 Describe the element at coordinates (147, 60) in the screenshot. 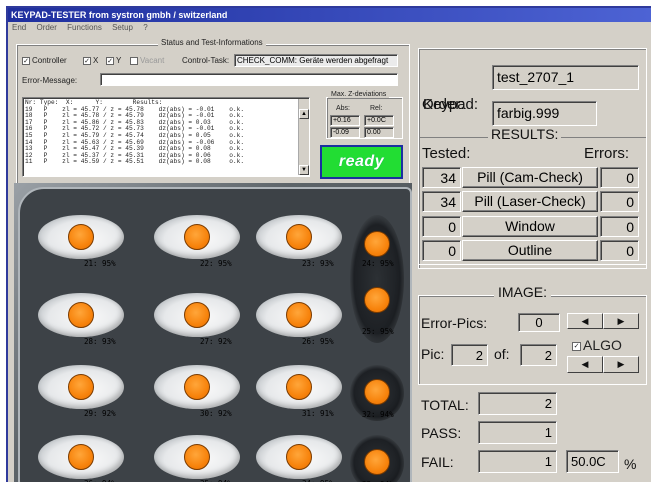

I see `vacant-checkbox: Vacant` at that location.